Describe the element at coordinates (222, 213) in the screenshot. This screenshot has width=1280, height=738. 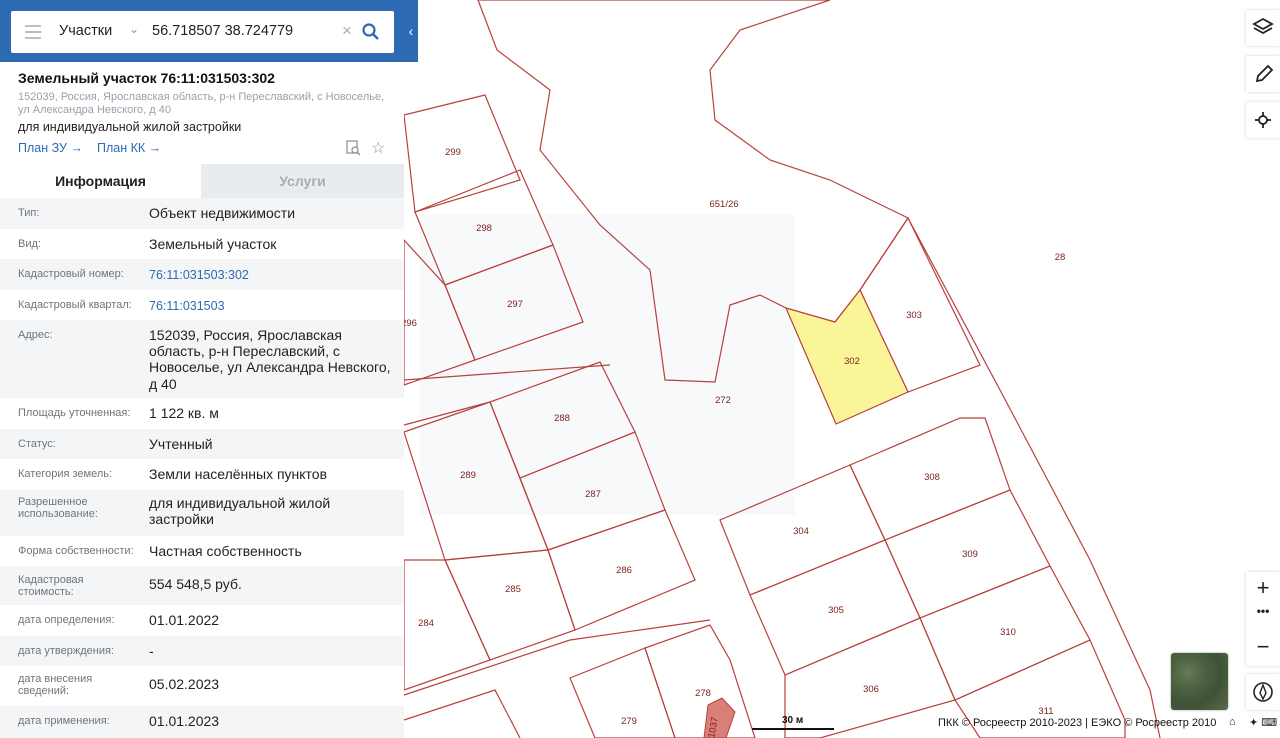
I see `info-row-value: Объект недвижимости` at that location.